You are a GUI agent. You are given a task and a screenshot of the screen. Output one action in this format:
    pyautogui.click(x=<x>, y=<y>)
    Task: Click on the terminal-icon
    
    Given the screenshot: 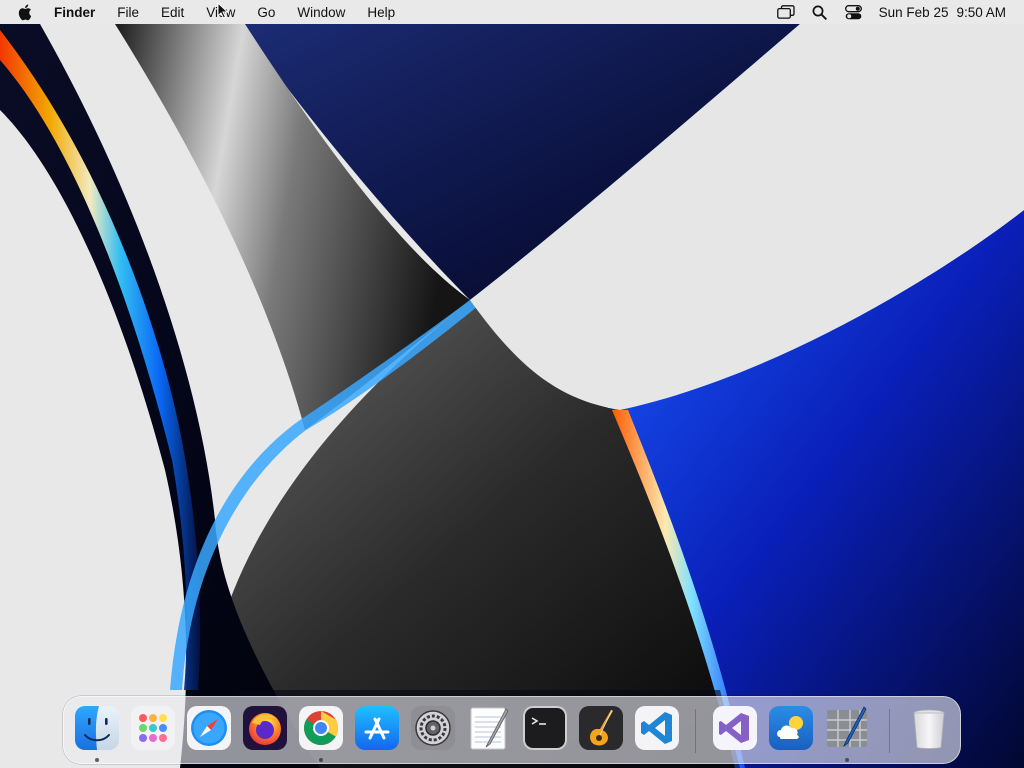 What is the action you would take?
    pyautogui.click(x=545, y=728)
    